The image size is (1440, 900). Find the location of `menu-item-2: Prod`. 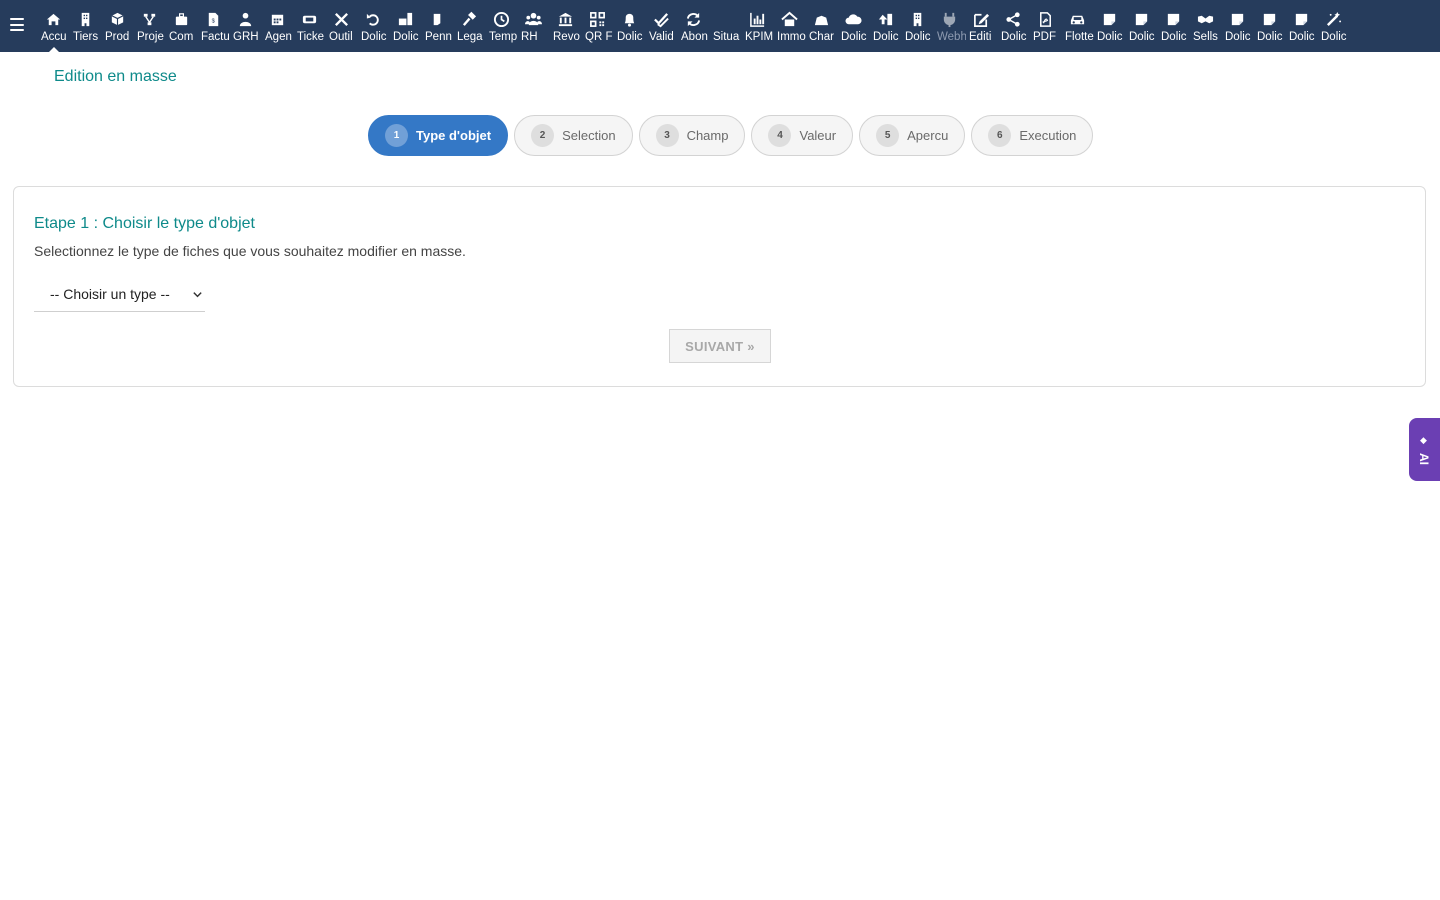

menu-item-2: Prod is located at coordinates (118, 26).